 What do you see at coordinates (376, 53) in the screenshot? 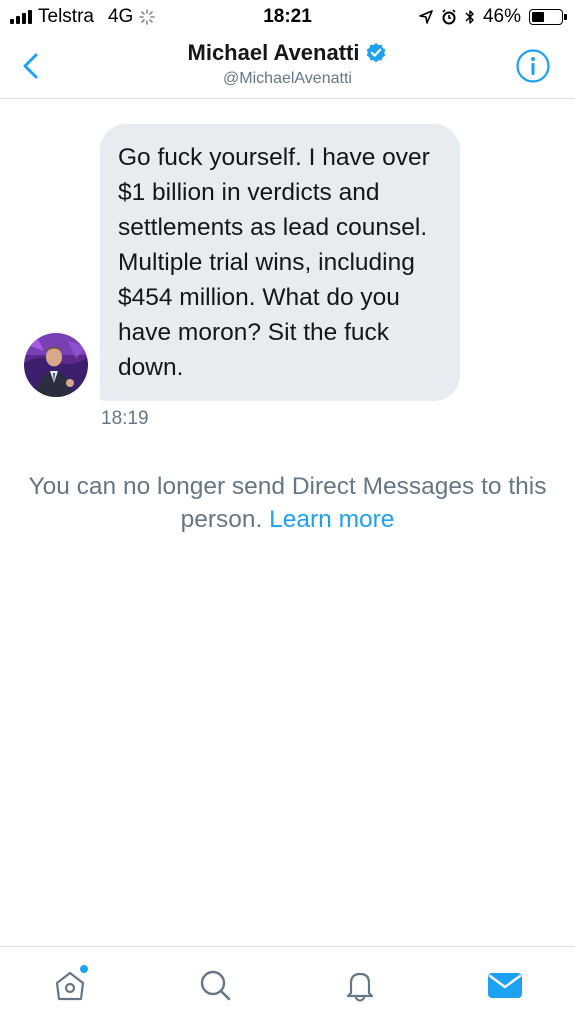
I see `verified-badge-icon` at bounding box center [376, 53].